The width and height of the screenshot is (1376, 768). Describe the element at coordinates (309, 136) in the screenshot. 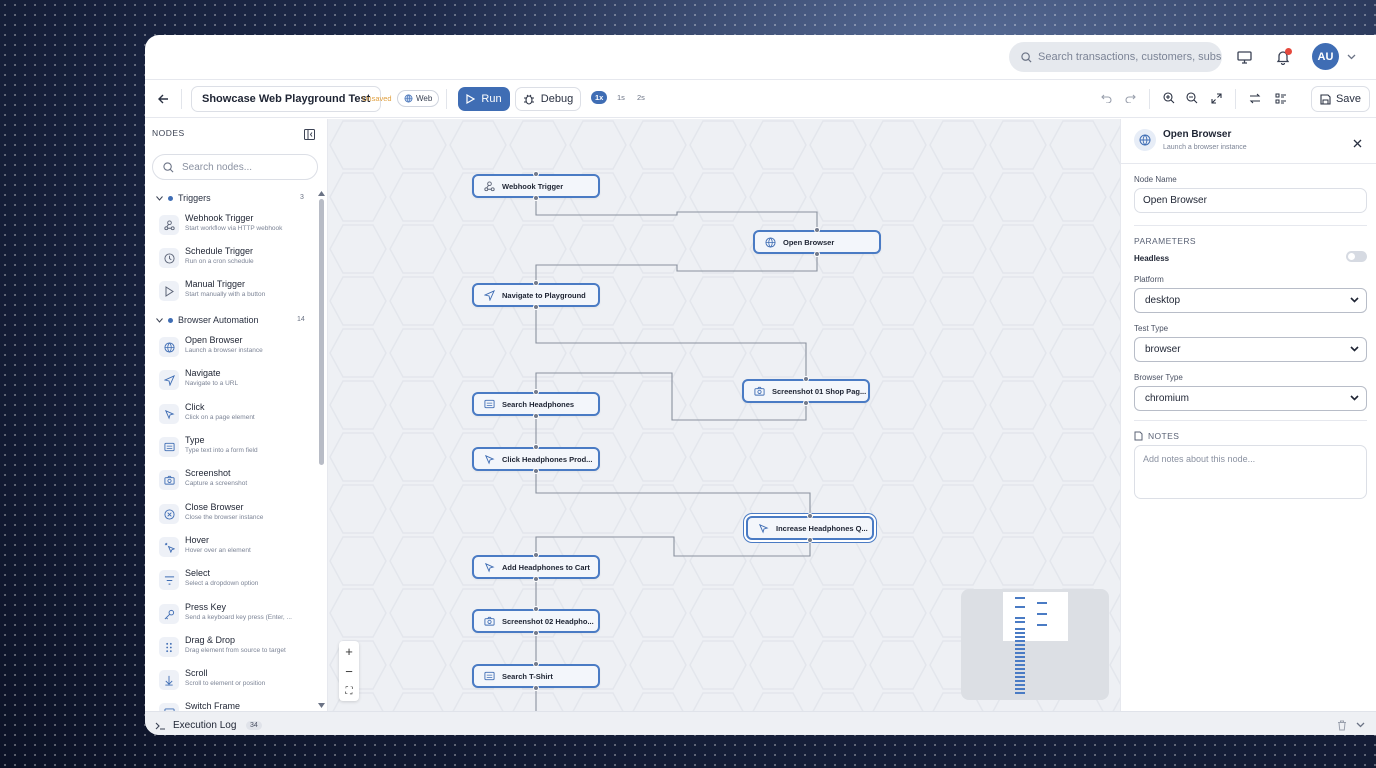

I see `collapse-sidebar-icon` at that location.